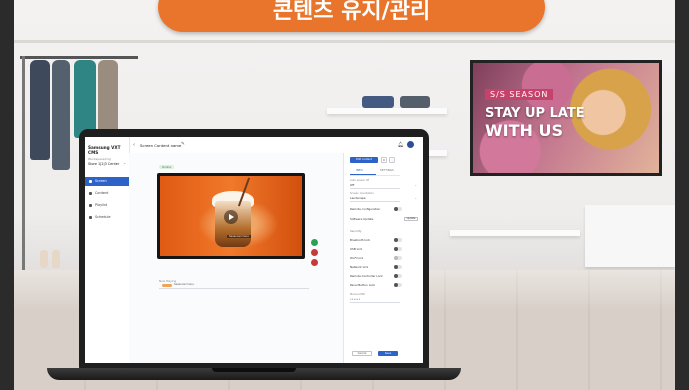 The width and height of the screenshot is (689, 390). Describe the element at coordinates (364, 160) in the screenshot. I see `edit-content-button: Edit content` at that location.